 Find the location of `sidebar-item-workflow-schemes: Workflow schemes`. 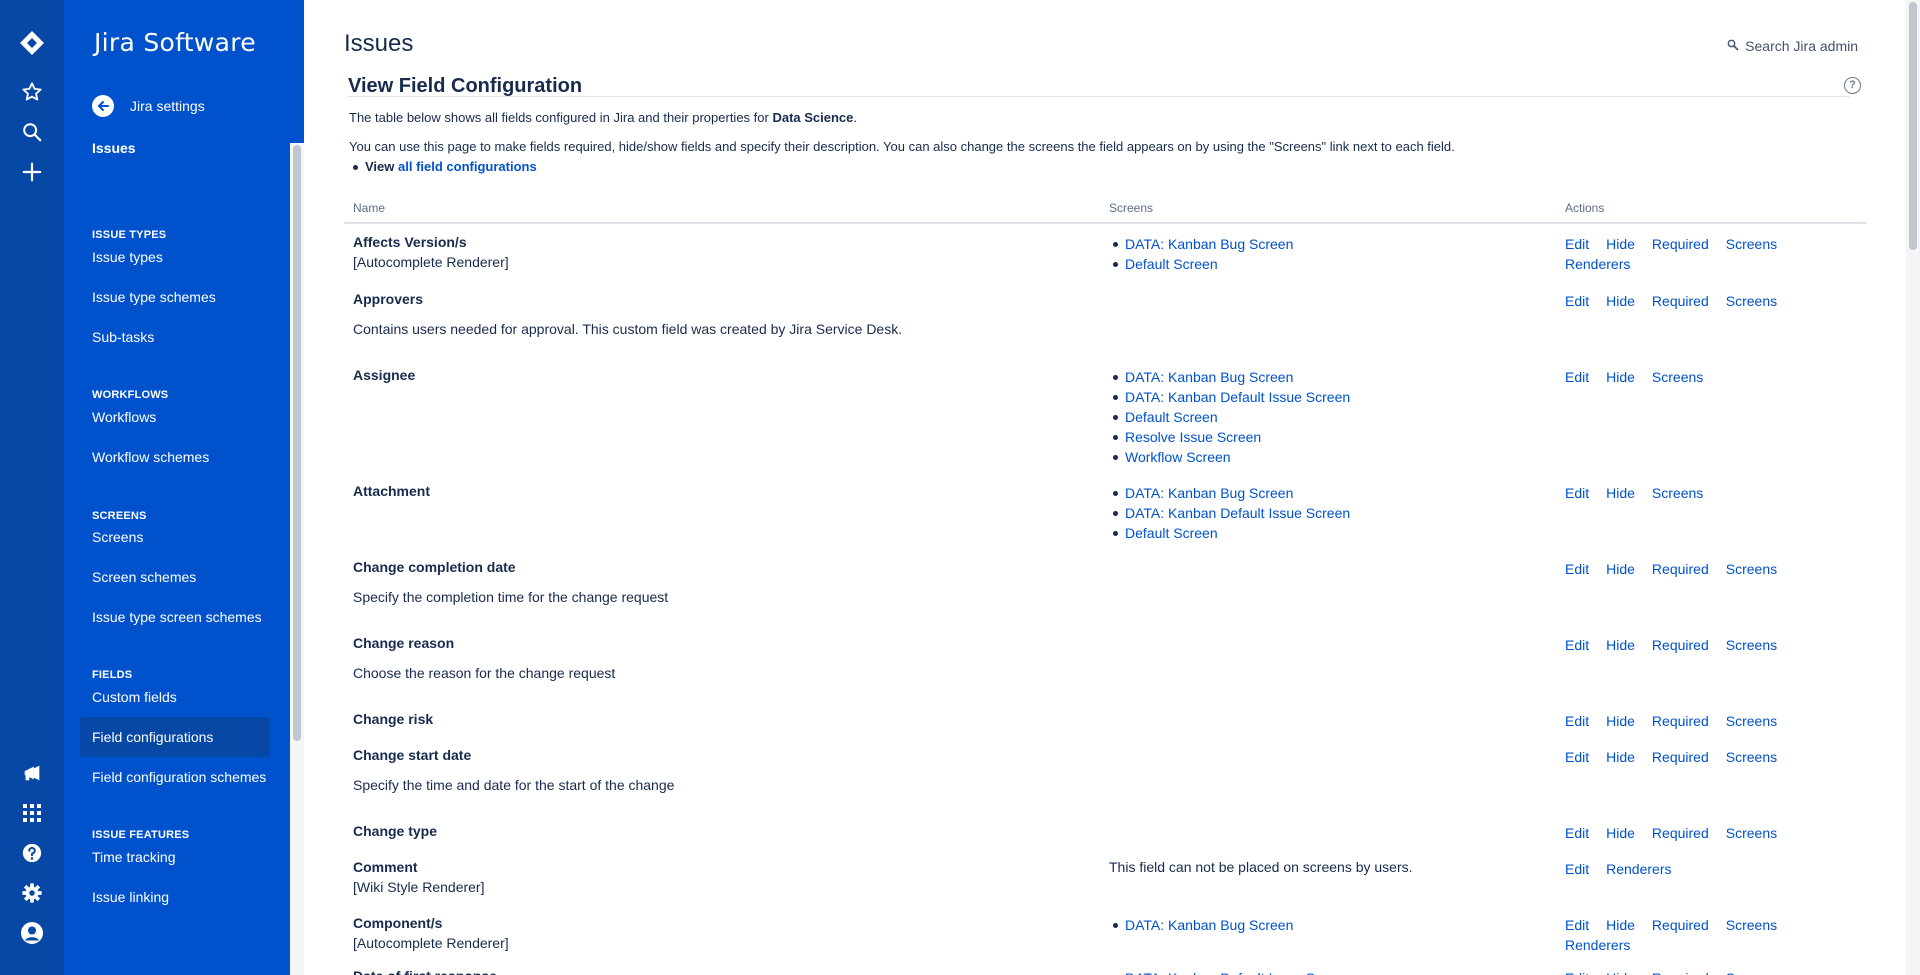

sidebar-item-workflow-schemes: Workflow schemes is located at coordinates (175, 457).